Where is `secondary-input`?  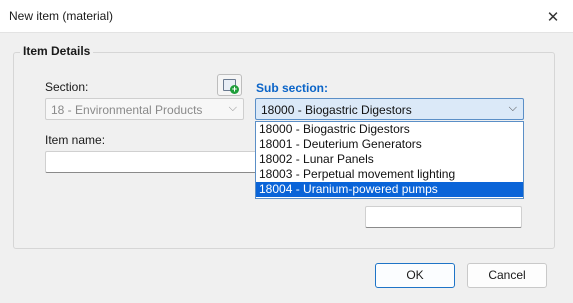
secondary-input is located at coordinates (443, 217).